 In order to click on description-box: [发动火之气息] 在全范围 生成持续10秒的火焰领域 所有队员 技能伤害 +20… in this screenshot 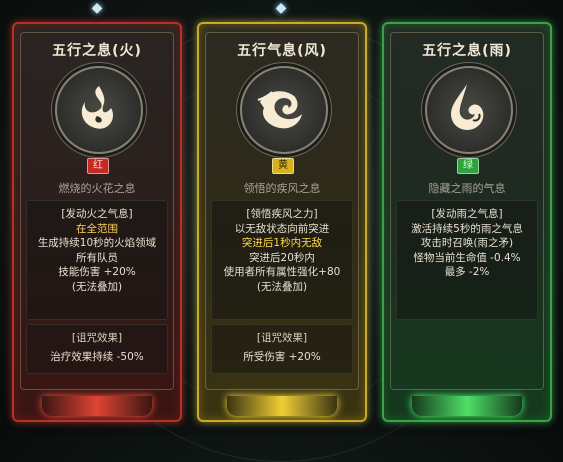, I will do `click(97, 260)`.